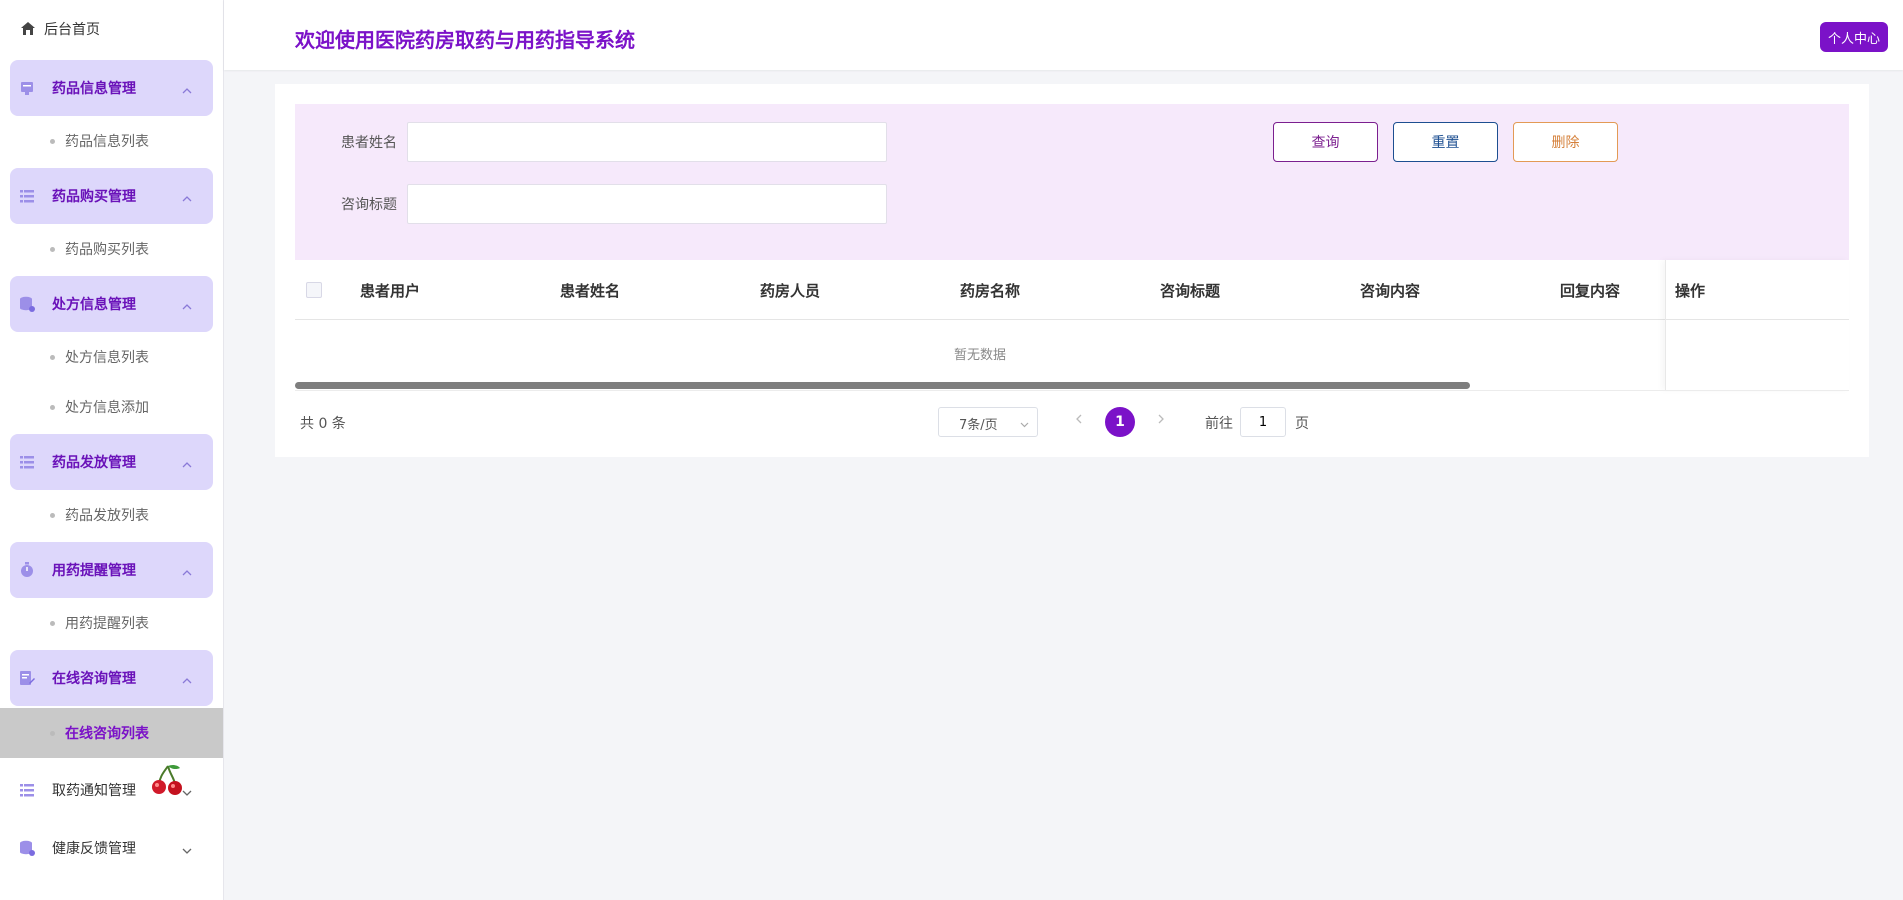  I want to click on sidebar-group-drug-purchase: 药品购买管理, so click(111, 196).